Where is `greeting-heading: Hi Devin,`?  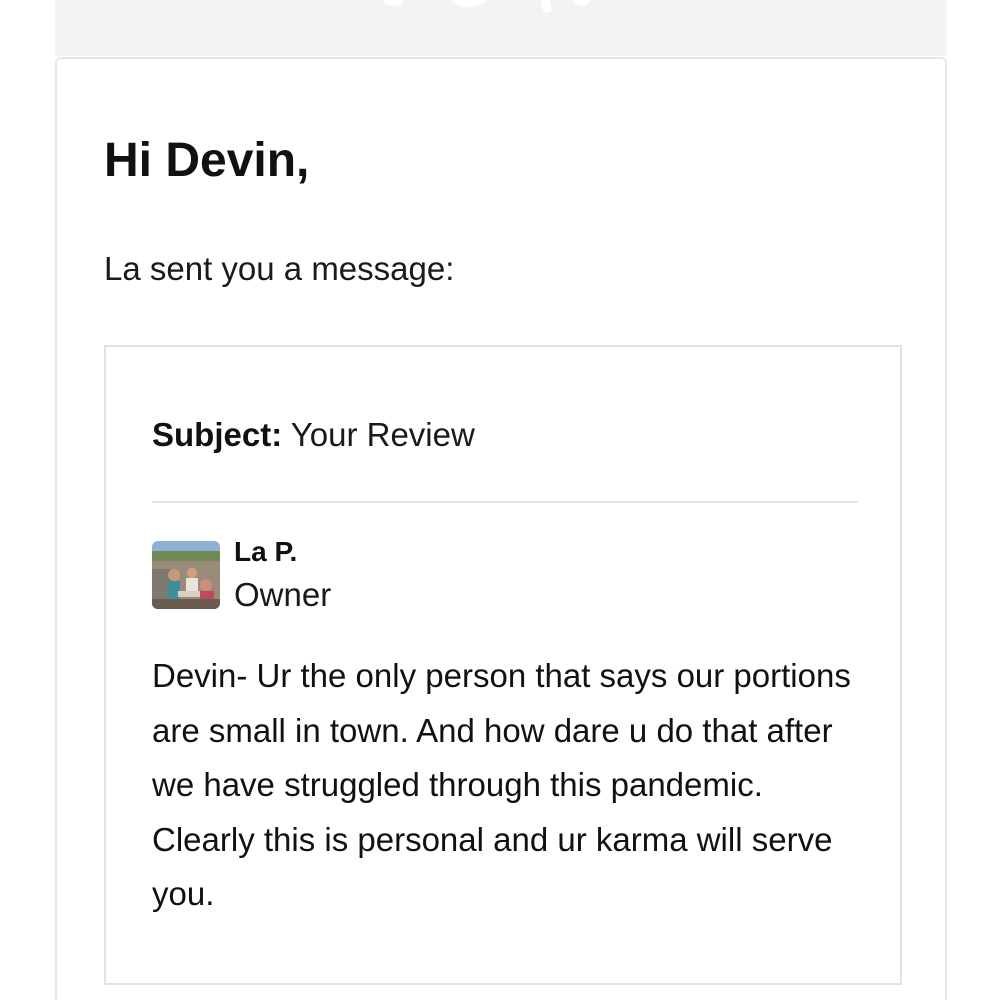
greeting-heading: Hi Devin, is located at coordinates (207, 160).